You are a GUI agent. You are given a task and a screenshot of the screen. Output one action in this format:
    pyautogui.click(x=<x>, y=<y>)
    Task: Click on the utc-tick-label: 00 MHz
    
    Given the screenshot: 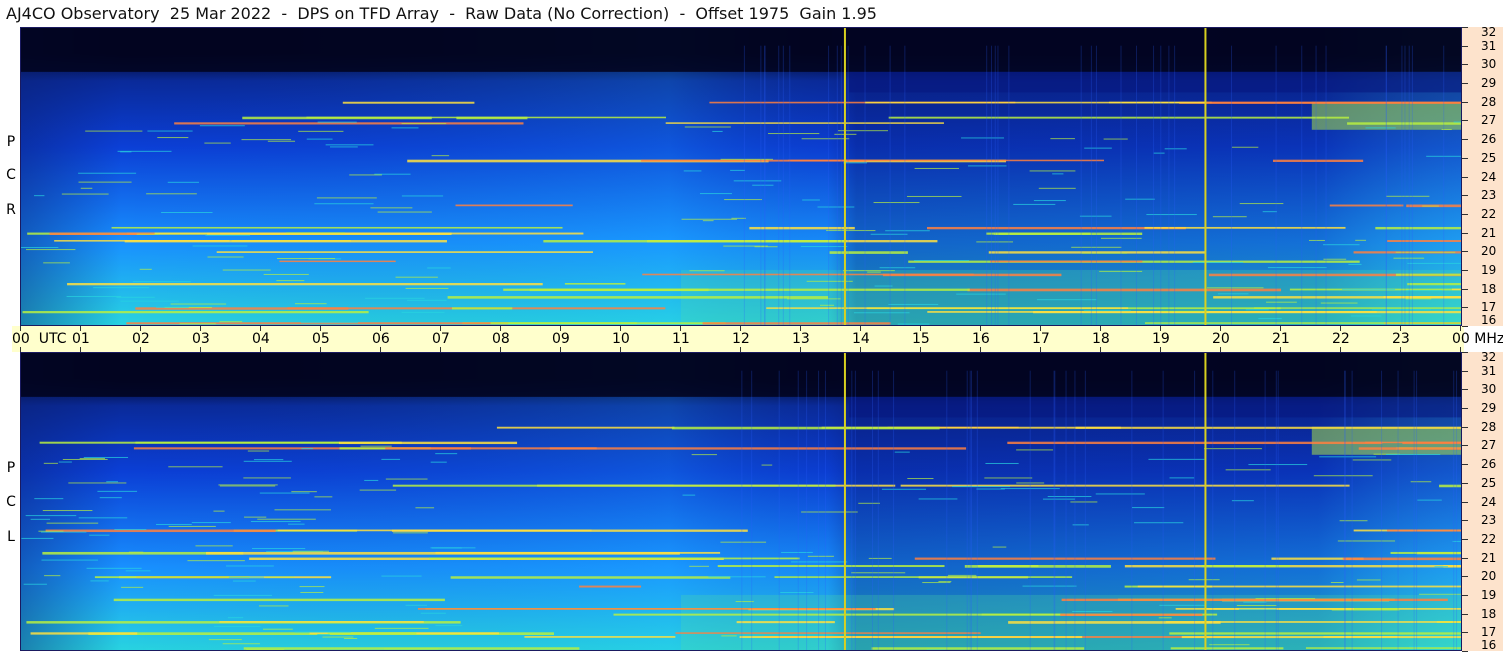 What is the action you would take?
    pyautogui.click(x=1477, y=339)
    